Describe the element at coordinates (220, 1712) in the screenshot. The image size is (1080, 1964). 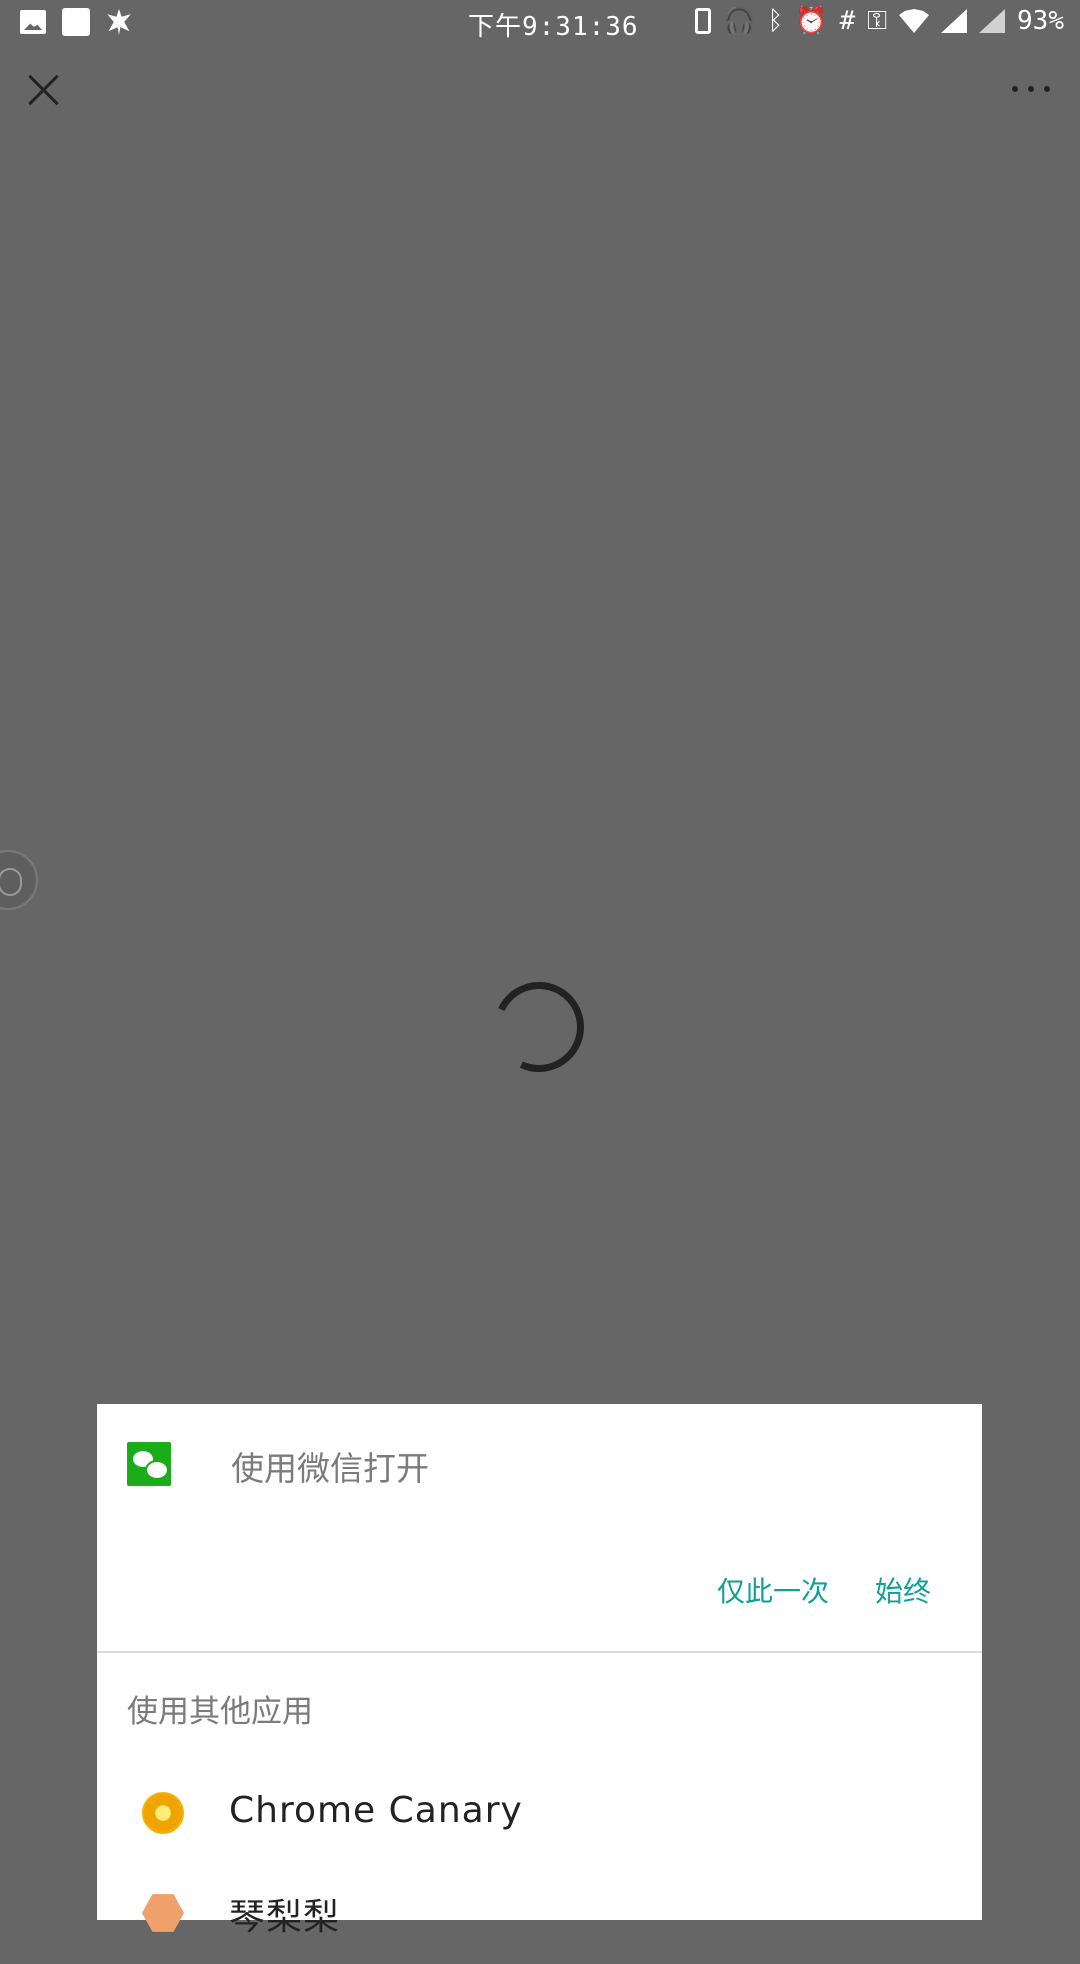
I see `other-apps-title: 使用其他应用` at that location.